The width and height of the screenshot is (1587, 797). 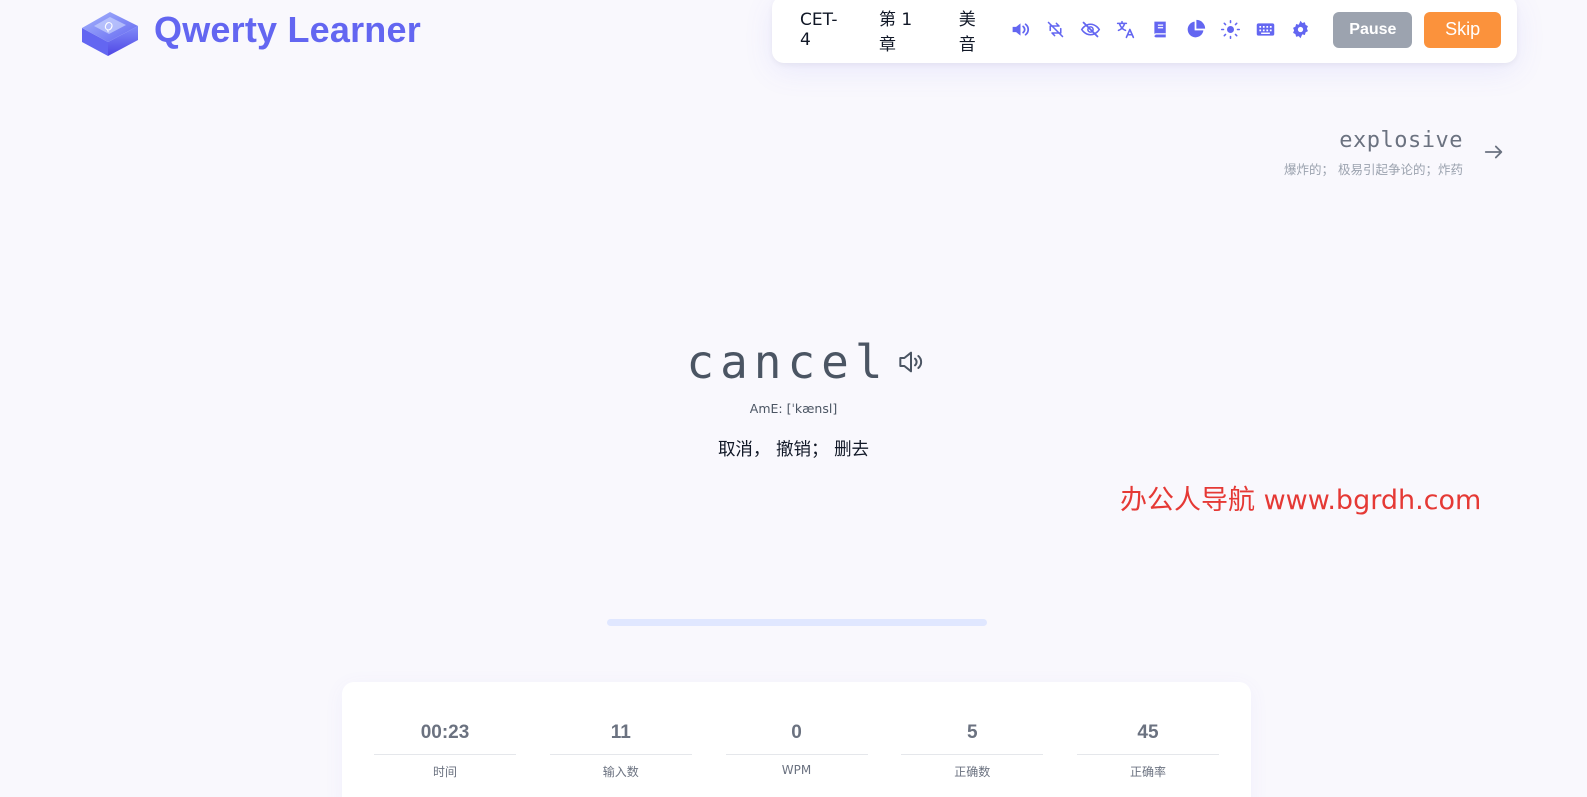 I want to click on stat-correct-count: 5 正确数, so click(x=972, y=759).